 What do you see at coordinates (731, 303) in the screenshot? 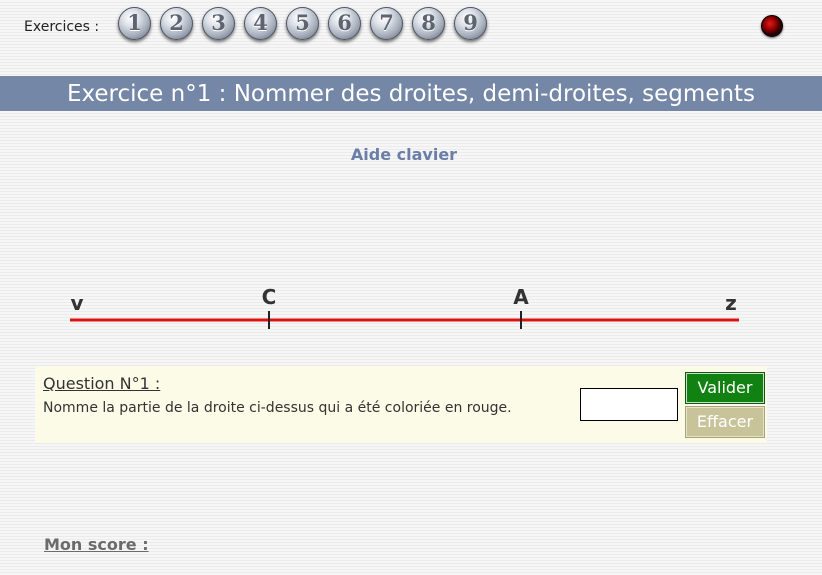
I see `point-label-z: z` at bounding box center [731, 303].